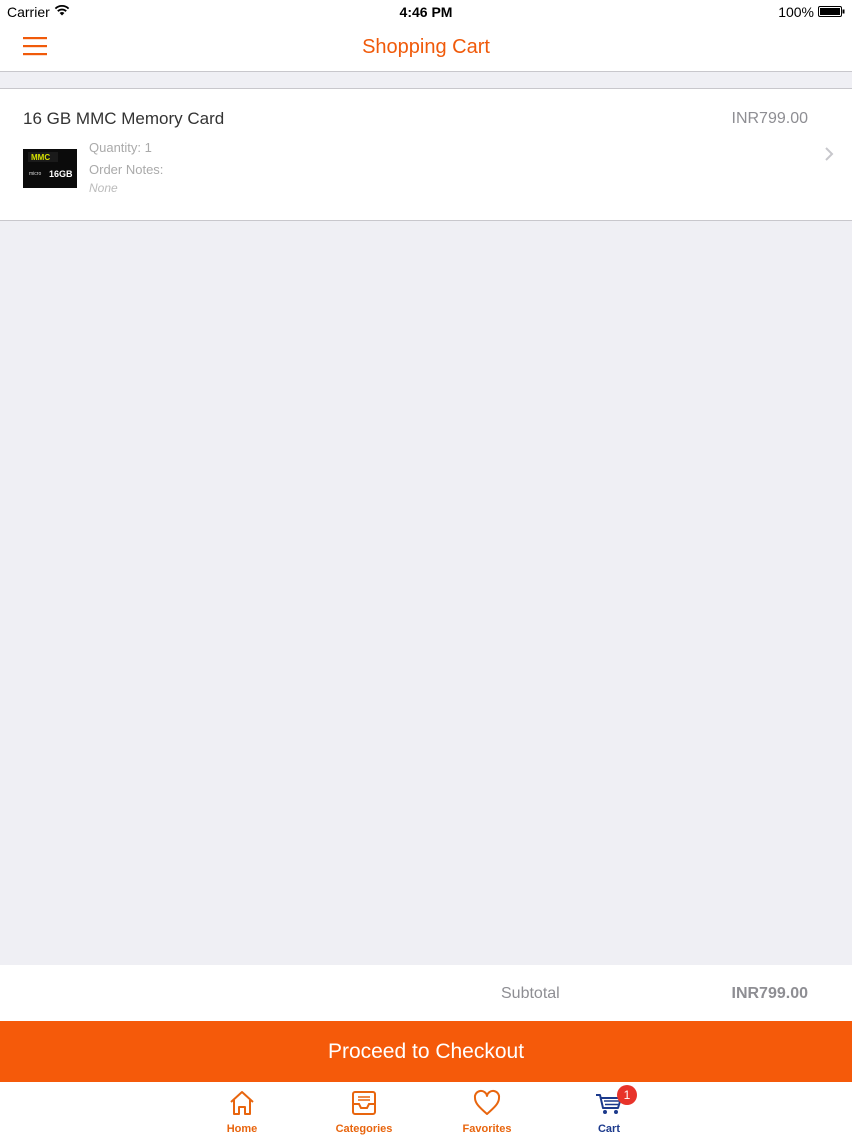  I want to click on clock: 4:46 PM, so click(426, 12).